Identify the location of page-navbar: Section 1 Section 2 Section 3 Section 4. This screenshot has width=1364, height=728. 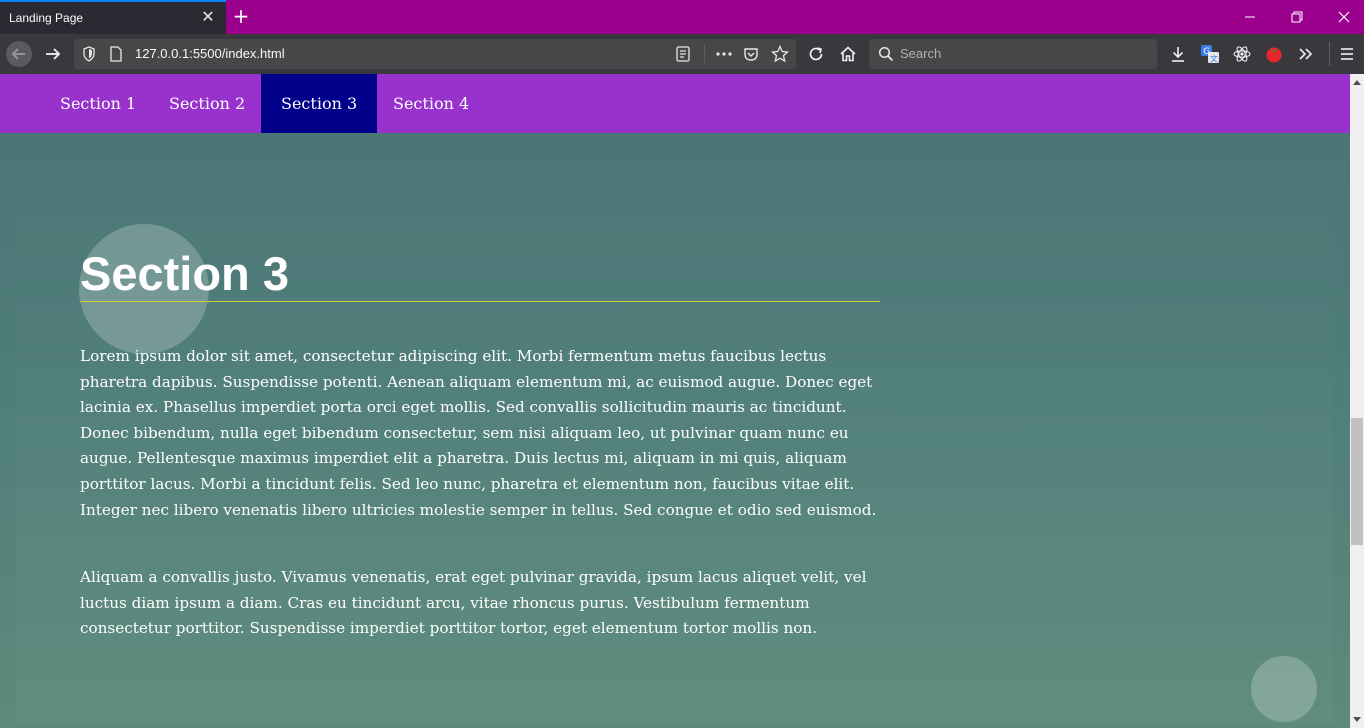
(675, 103).